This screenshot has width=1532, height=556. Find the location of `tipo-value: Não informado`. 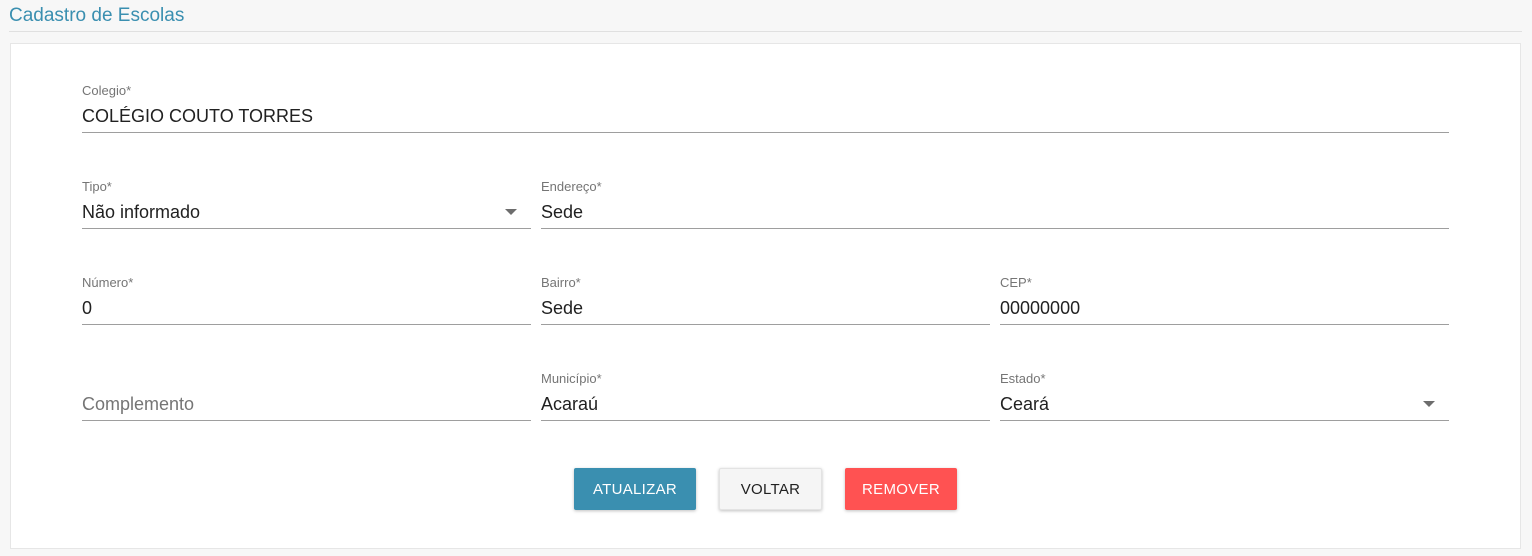

tipo-value: Não informado is located at coordinates (141, 212).